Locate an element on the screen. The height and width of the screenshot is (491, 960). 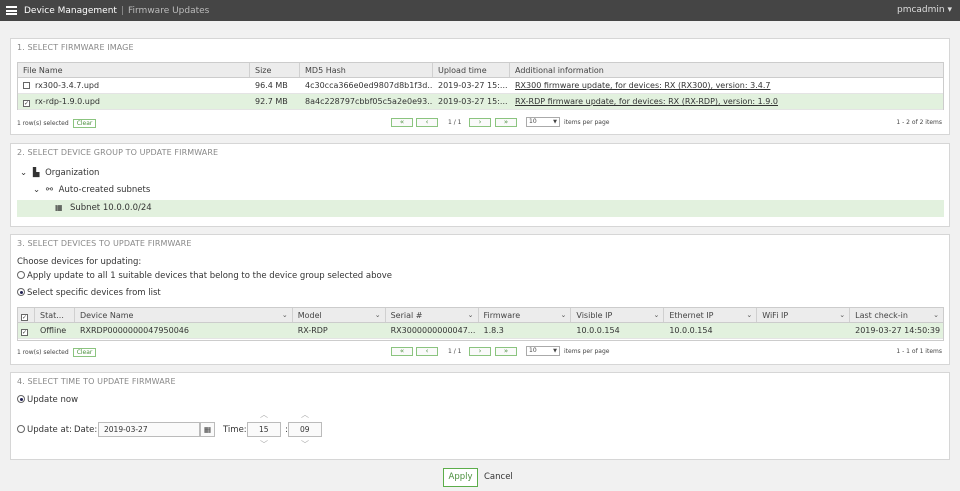
radio-update-at is located at coordinates (21, 429).